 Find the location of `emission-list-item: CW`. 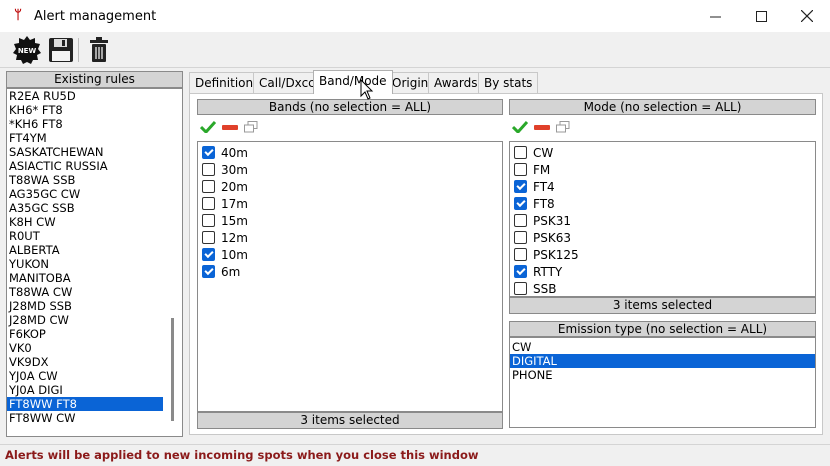

emission-list-item: CW is located at coordinates (662, 347).